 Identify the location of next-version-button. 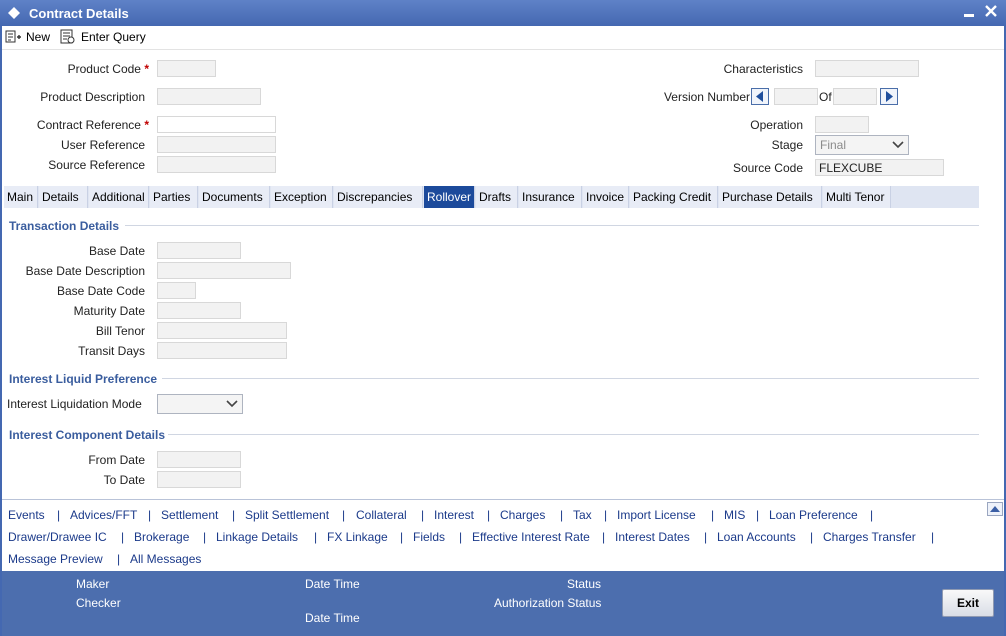
(889, 96).